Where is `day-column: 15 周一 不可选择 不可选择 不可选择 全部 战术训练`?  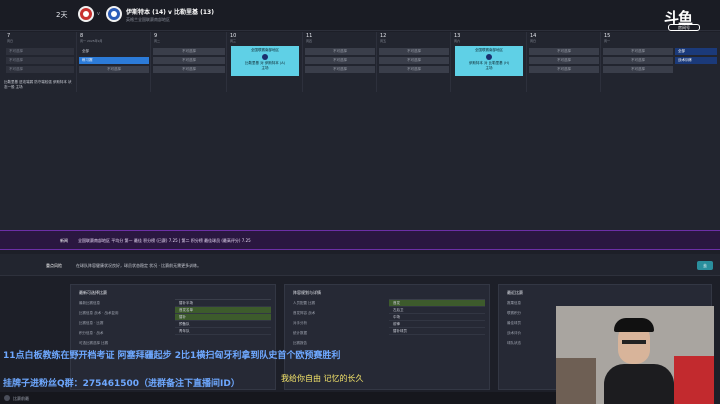 day-column: 15 周一 不可选择 不可选择 不可选择 全部 战术训练 is located at coordinates (660, 62).